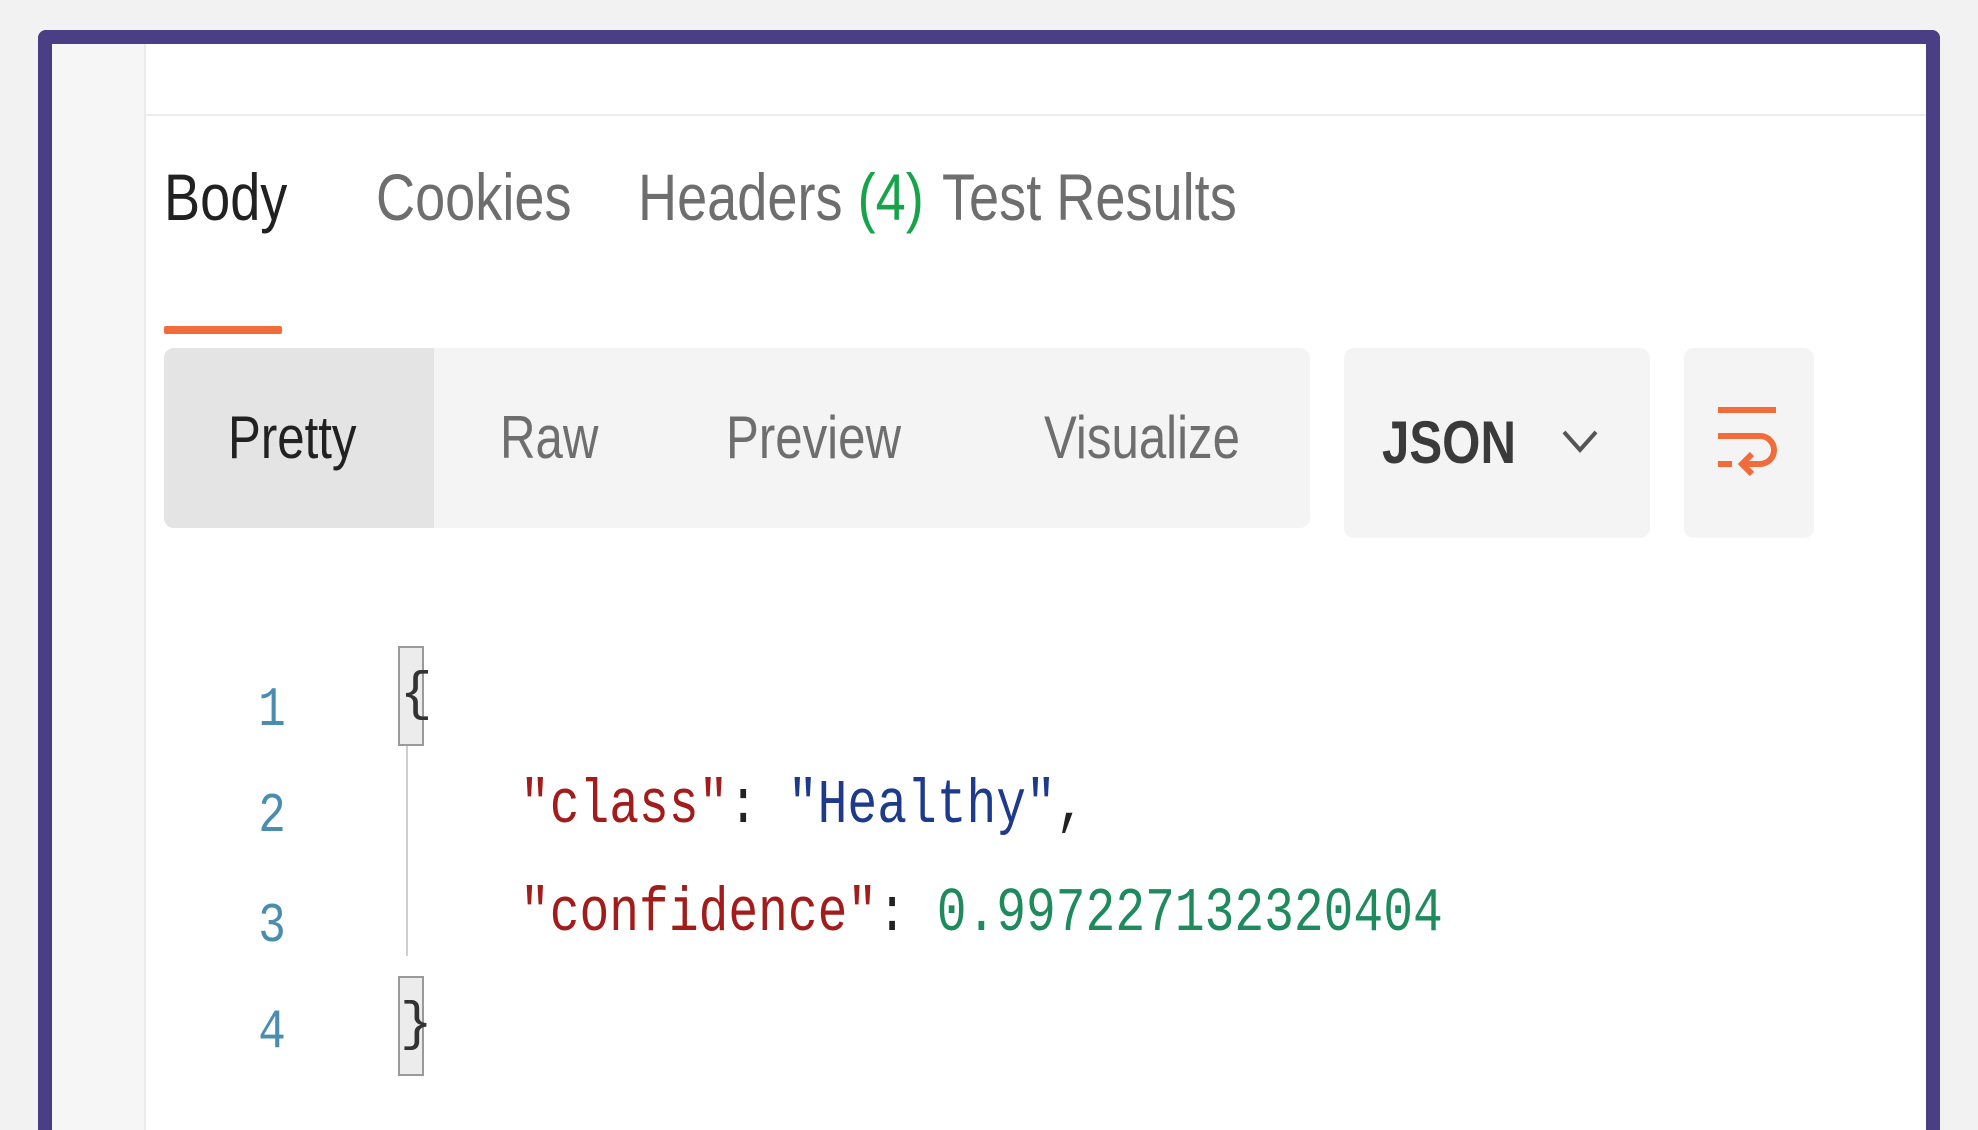 The height and width of the screenshot is (1130, 1978). I want to click on json-comma: ,, so click(1070, 805).